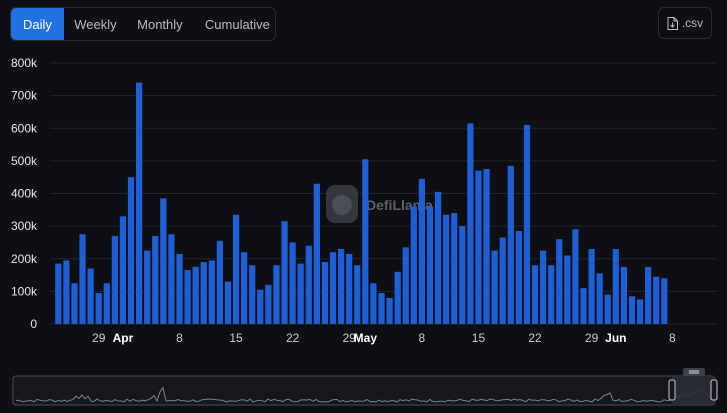  I want to click on x-tick-label: Apr, so click(123, 338).